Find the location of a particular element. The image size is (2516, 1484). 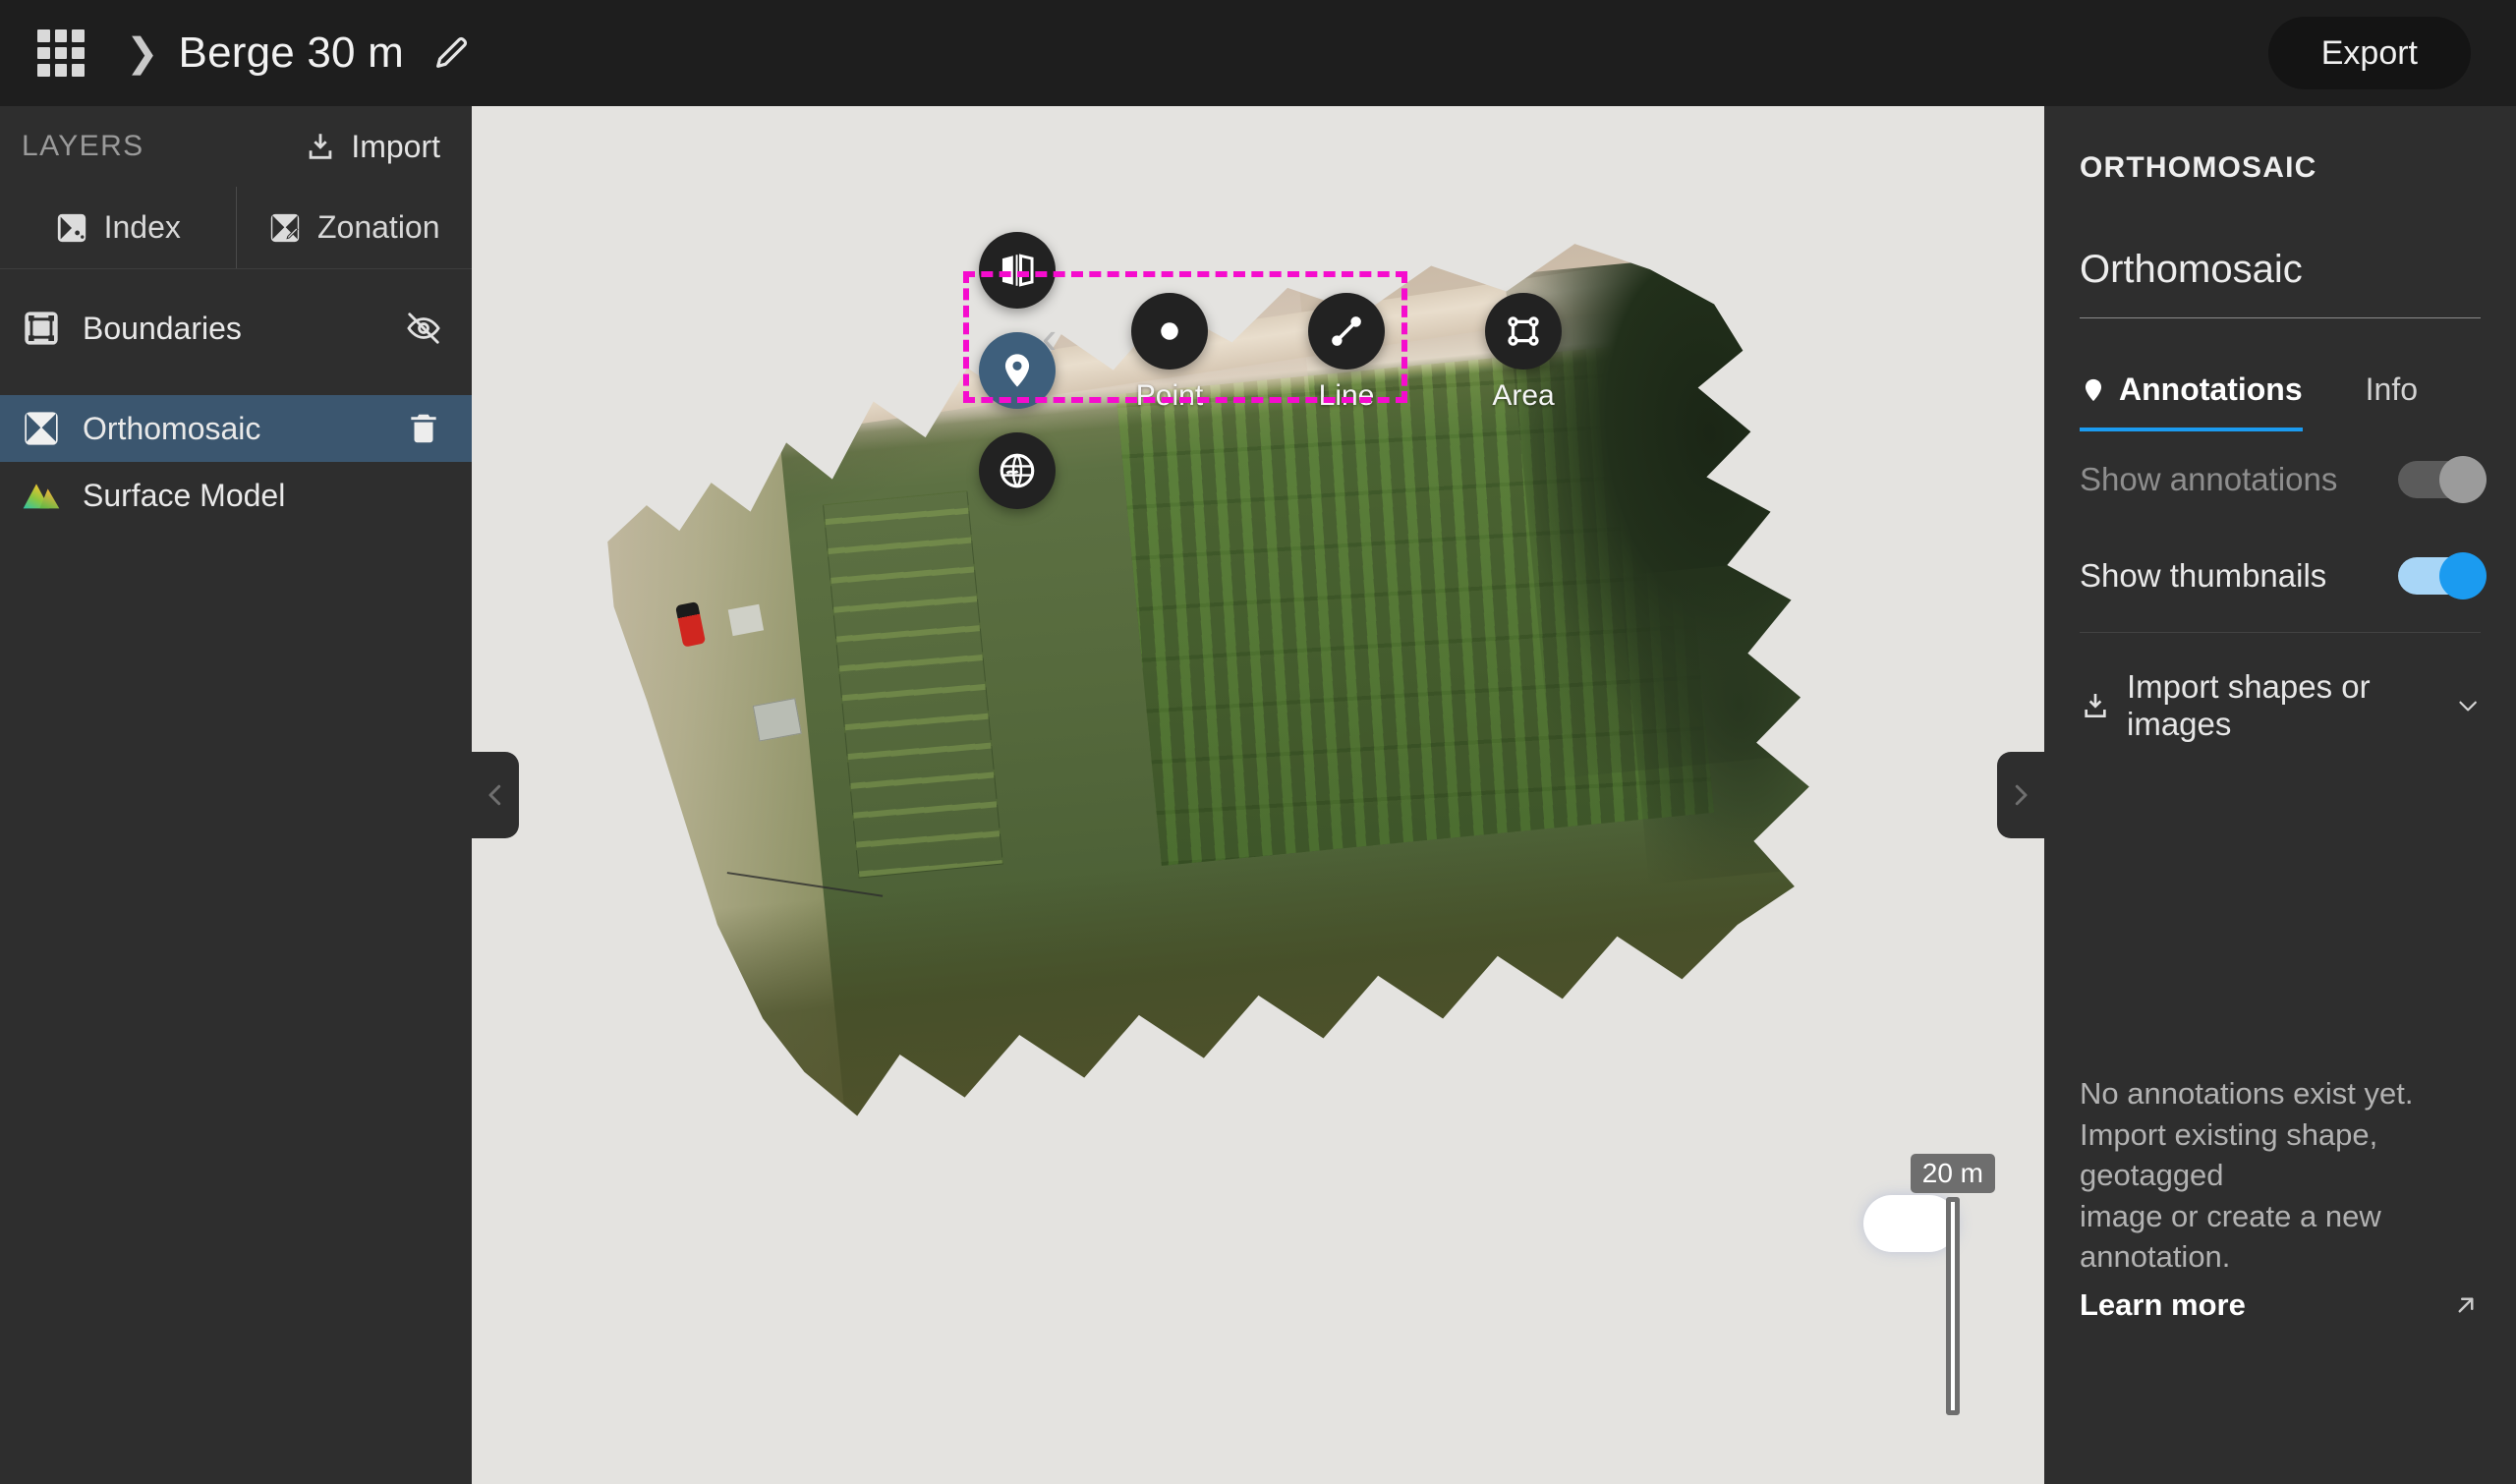

layer-row-surface-model: Surface Model is located at coordinates (236, 495).